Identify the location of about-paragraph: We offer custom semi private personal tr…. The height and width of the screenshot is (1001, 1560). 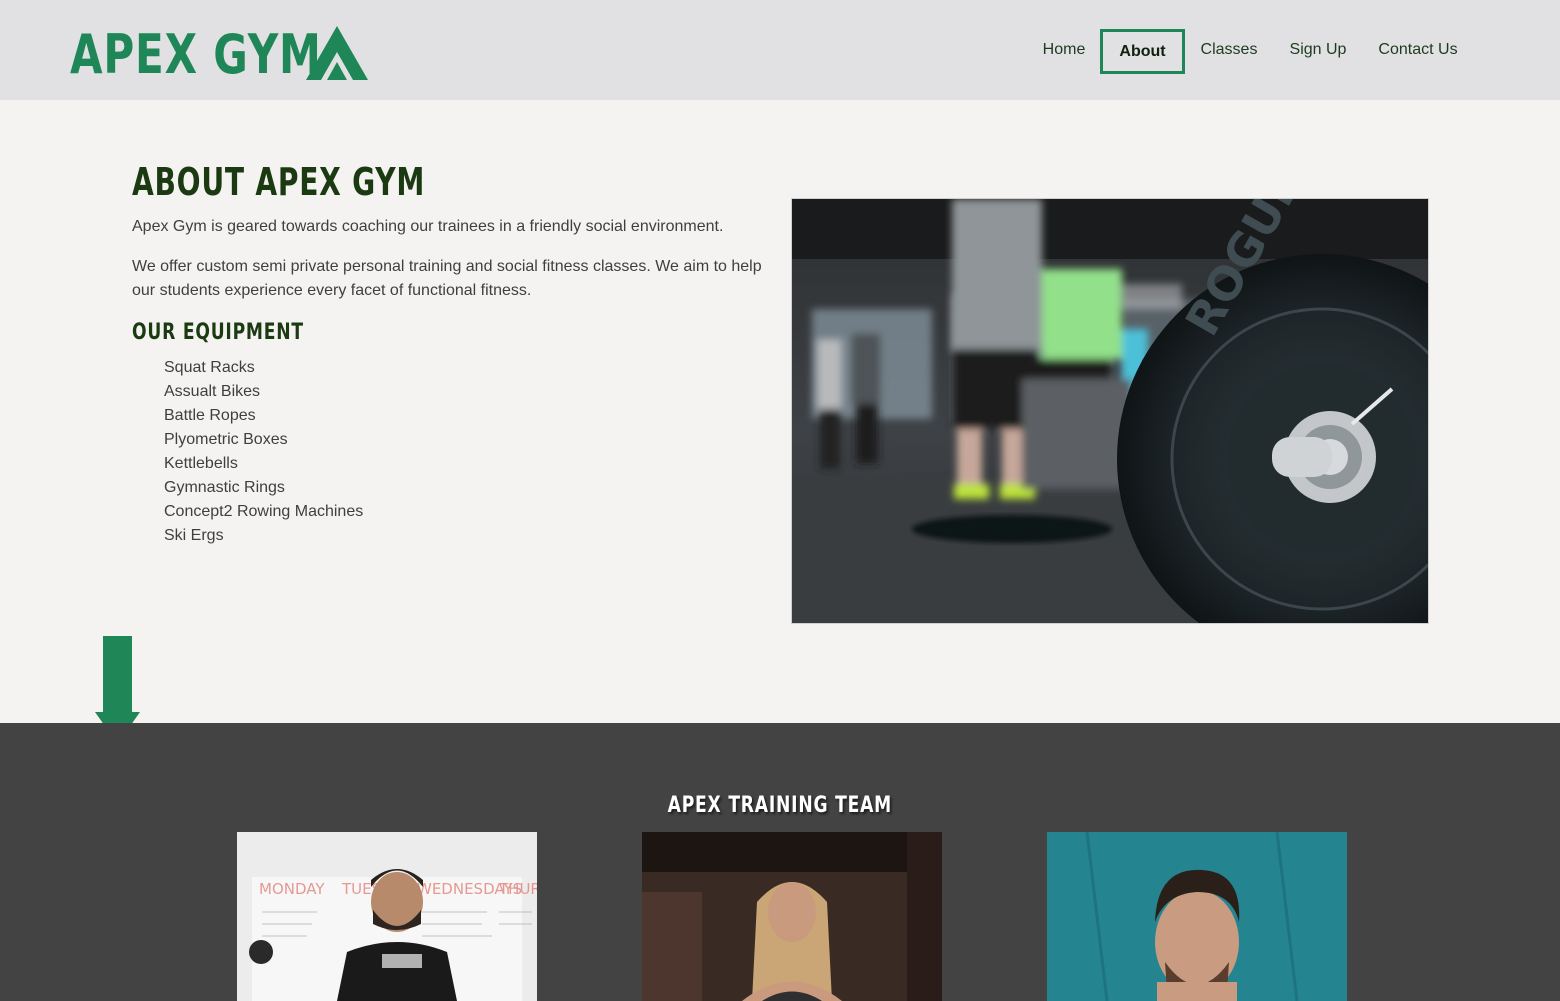
(447, 278).